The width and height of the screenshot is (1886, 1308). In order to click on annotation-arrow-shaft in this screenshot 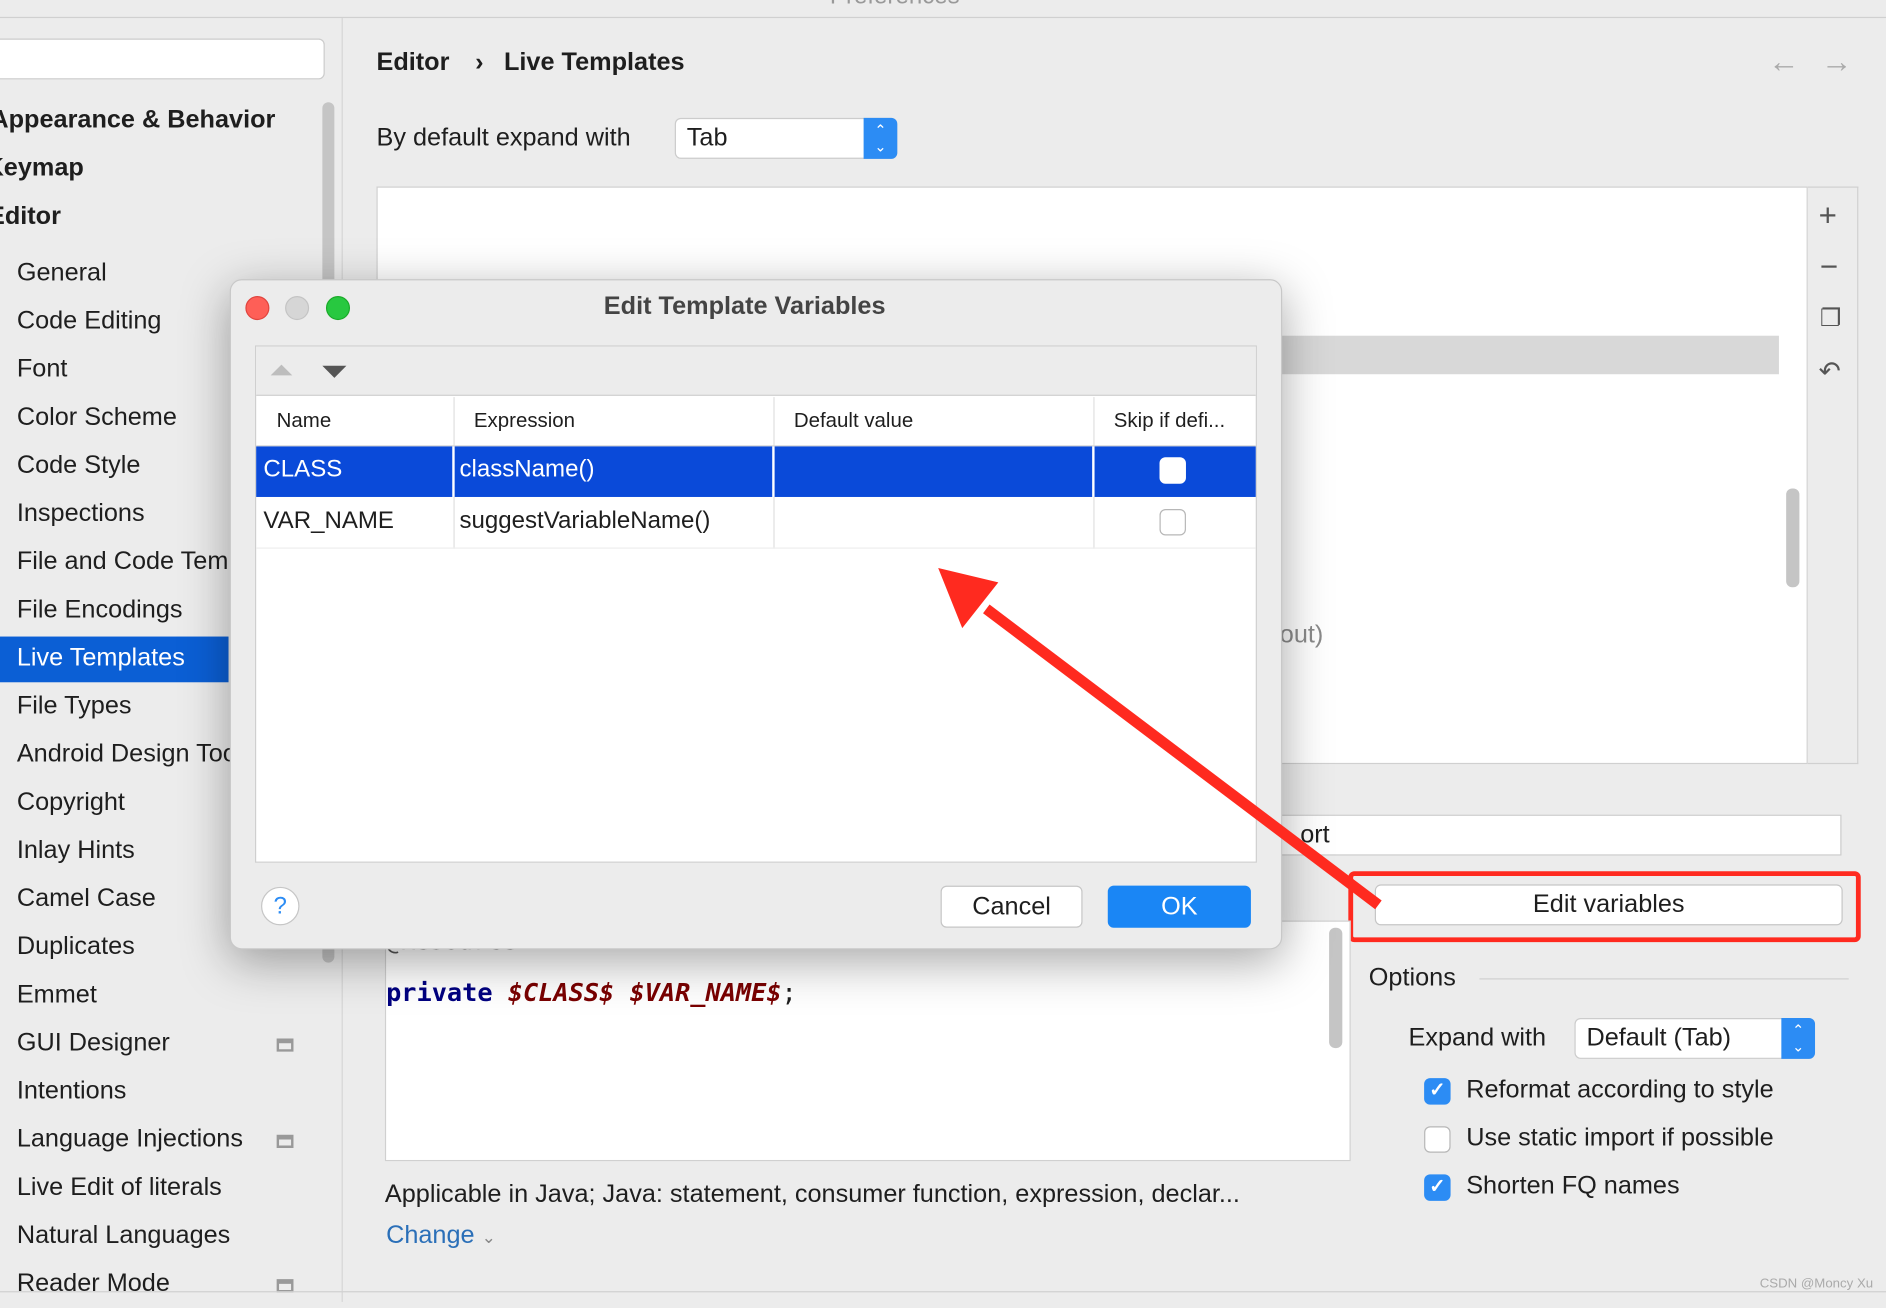, I will do `click(1182, 757)`.